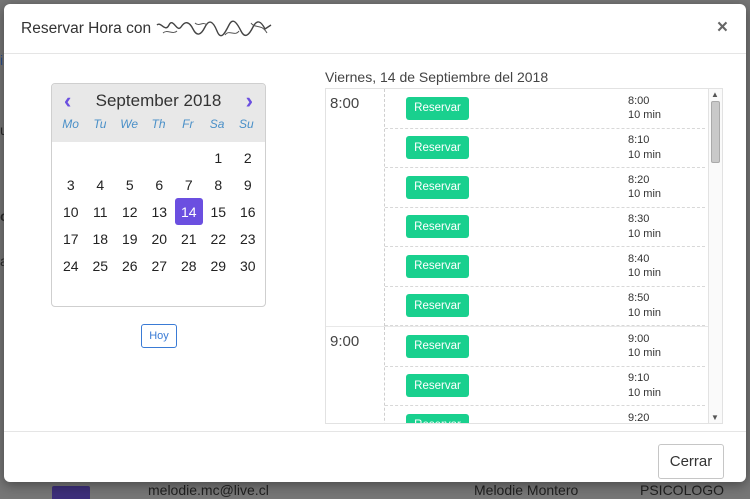 Image resolution: width=750 pixels, height=499 pixels. I want to click on calendar-day: 10, so click(71, 211).